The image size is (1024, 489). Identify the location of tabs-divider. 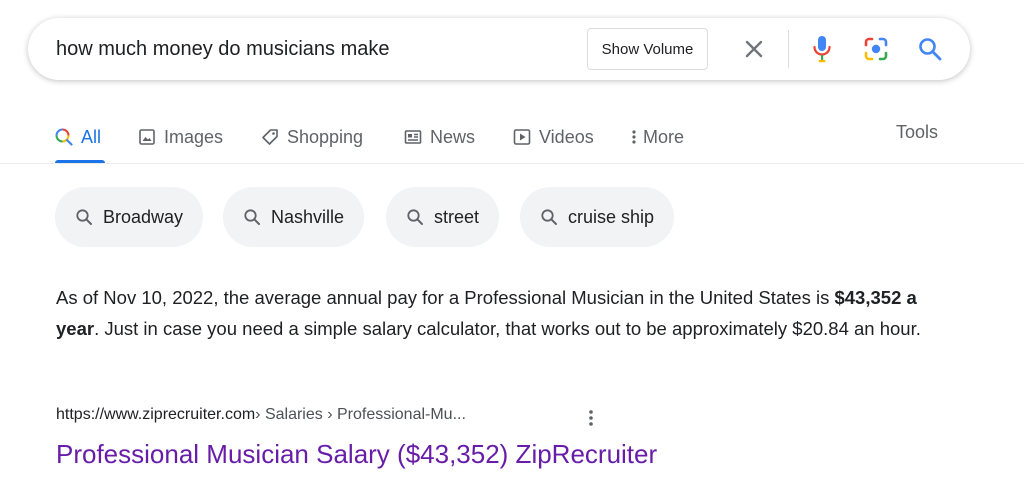
(512, 163).